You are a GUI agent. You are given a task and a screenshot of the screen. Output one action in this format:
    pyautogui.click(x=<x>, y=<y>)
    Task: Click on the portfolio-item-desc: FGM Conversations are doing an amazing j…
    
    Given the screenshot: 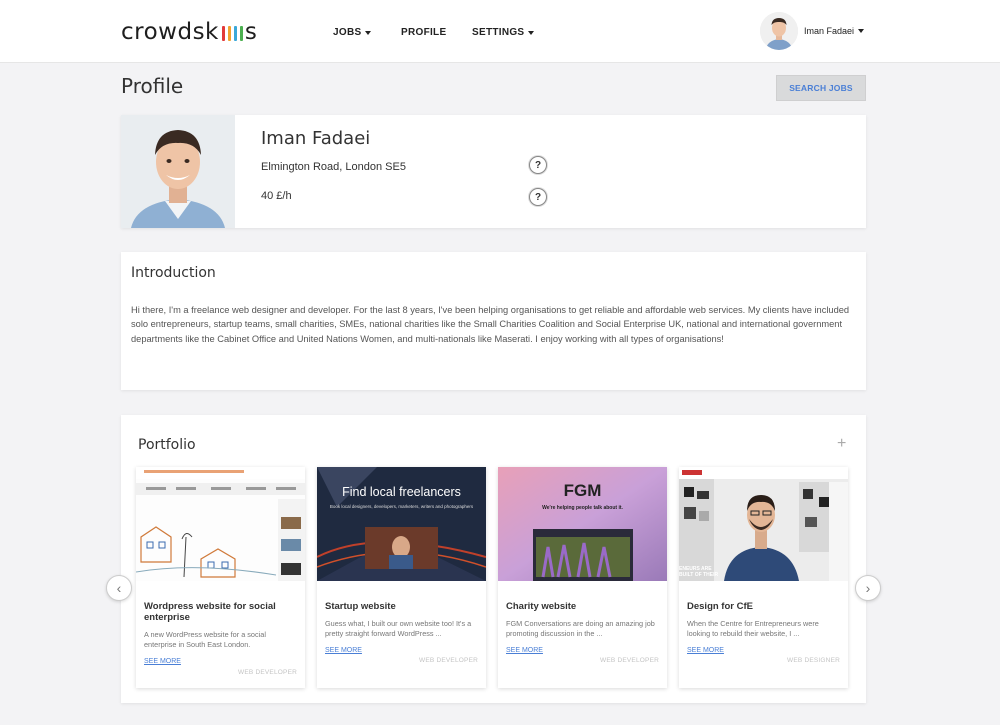 What is the action you would take?
    pyautogui.click(x=580, y=628)
    